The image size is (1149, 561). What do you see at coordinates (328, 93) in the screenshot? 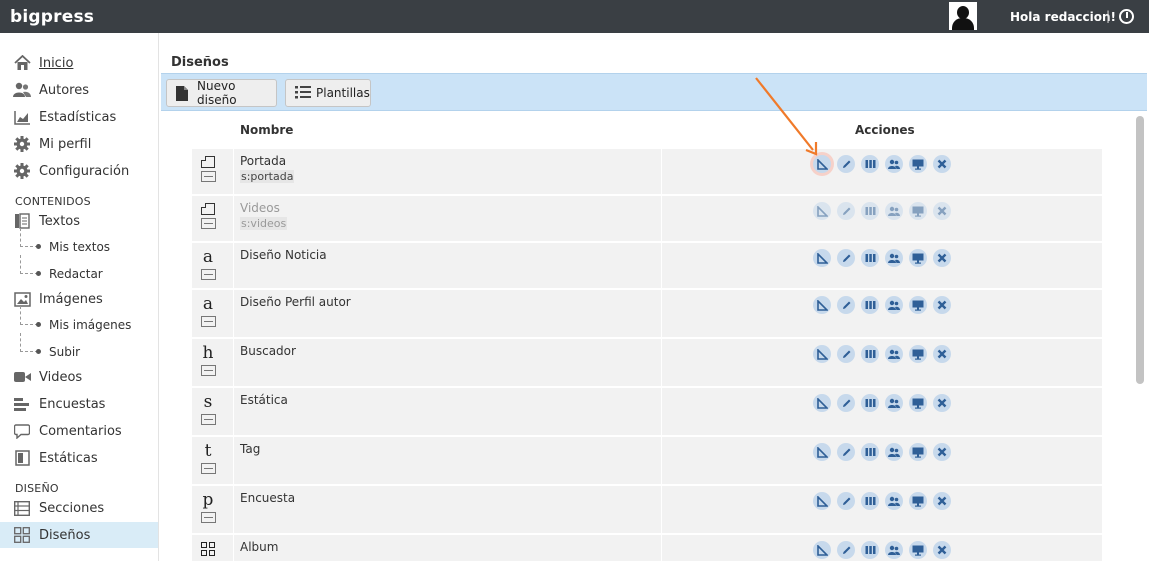
I see `templates-button: Plantillas` at bounding box center [328, 93].